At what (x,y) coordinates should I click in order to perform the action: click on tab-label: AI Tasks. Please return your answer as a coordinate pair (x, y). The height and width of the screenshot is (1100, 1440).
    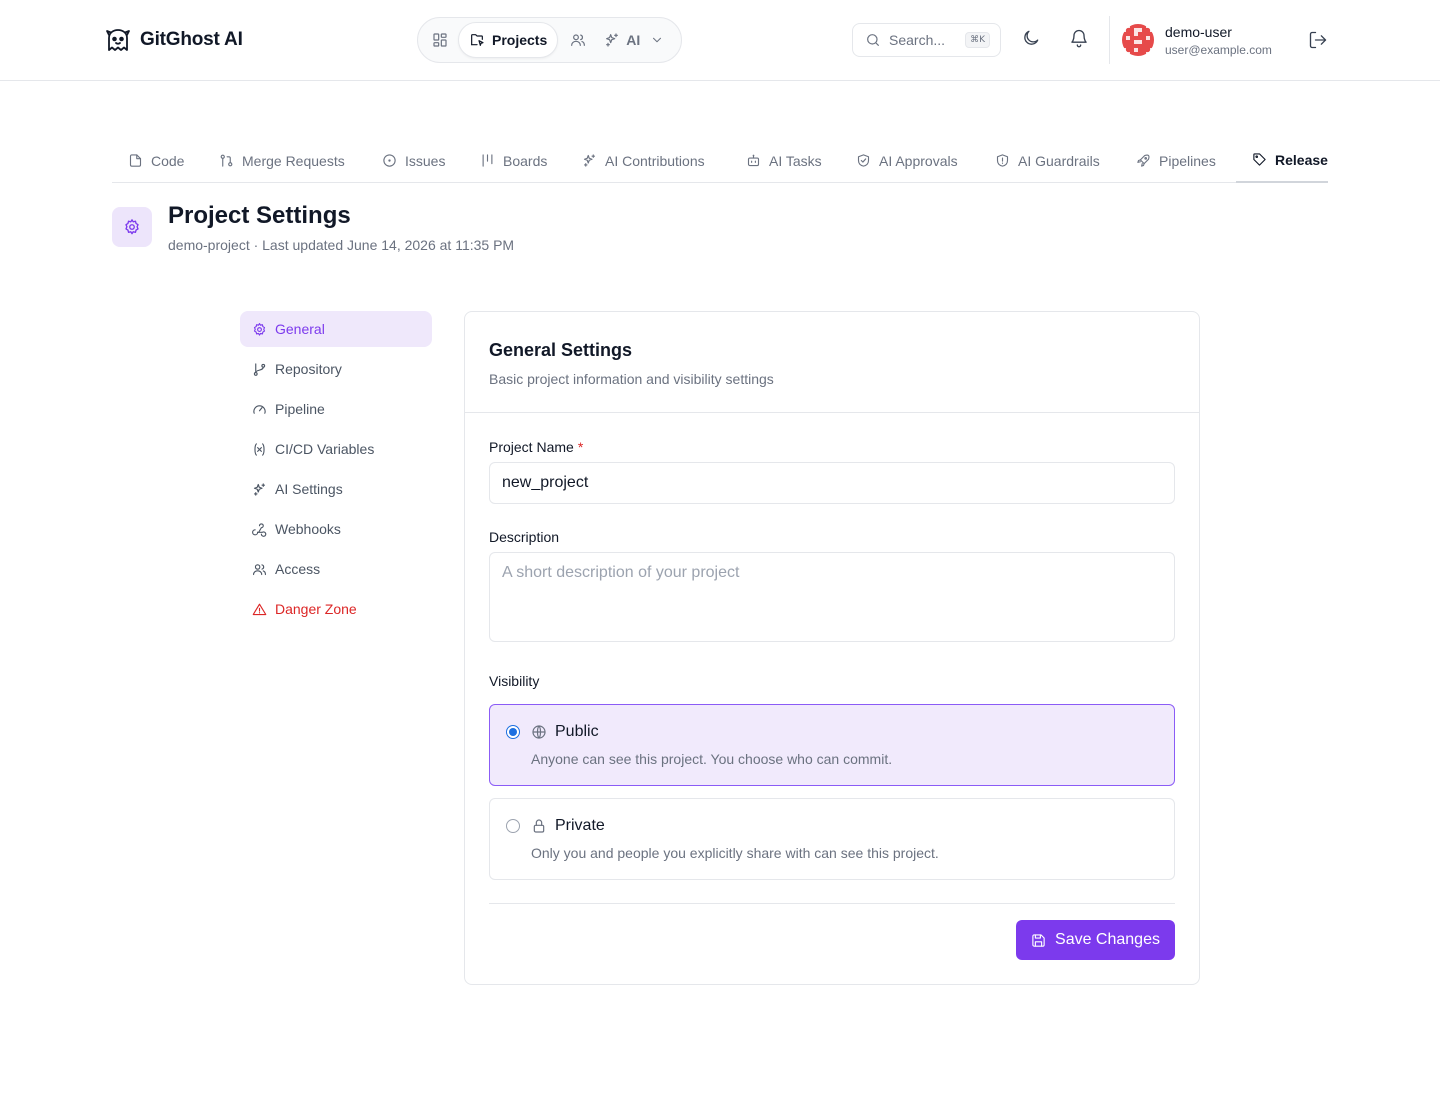
    Looking at the image, I should click on (795, 160).